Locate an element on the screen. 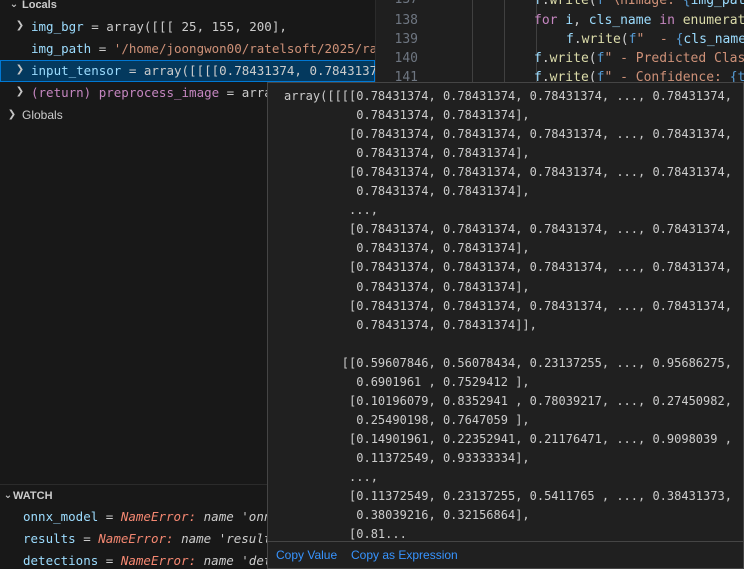 Image resolution: width=744 pixels, height=569 pixels. hover-value-line: 0.6901961 , 0.7529412 ], is located at coordinates (407, 381).